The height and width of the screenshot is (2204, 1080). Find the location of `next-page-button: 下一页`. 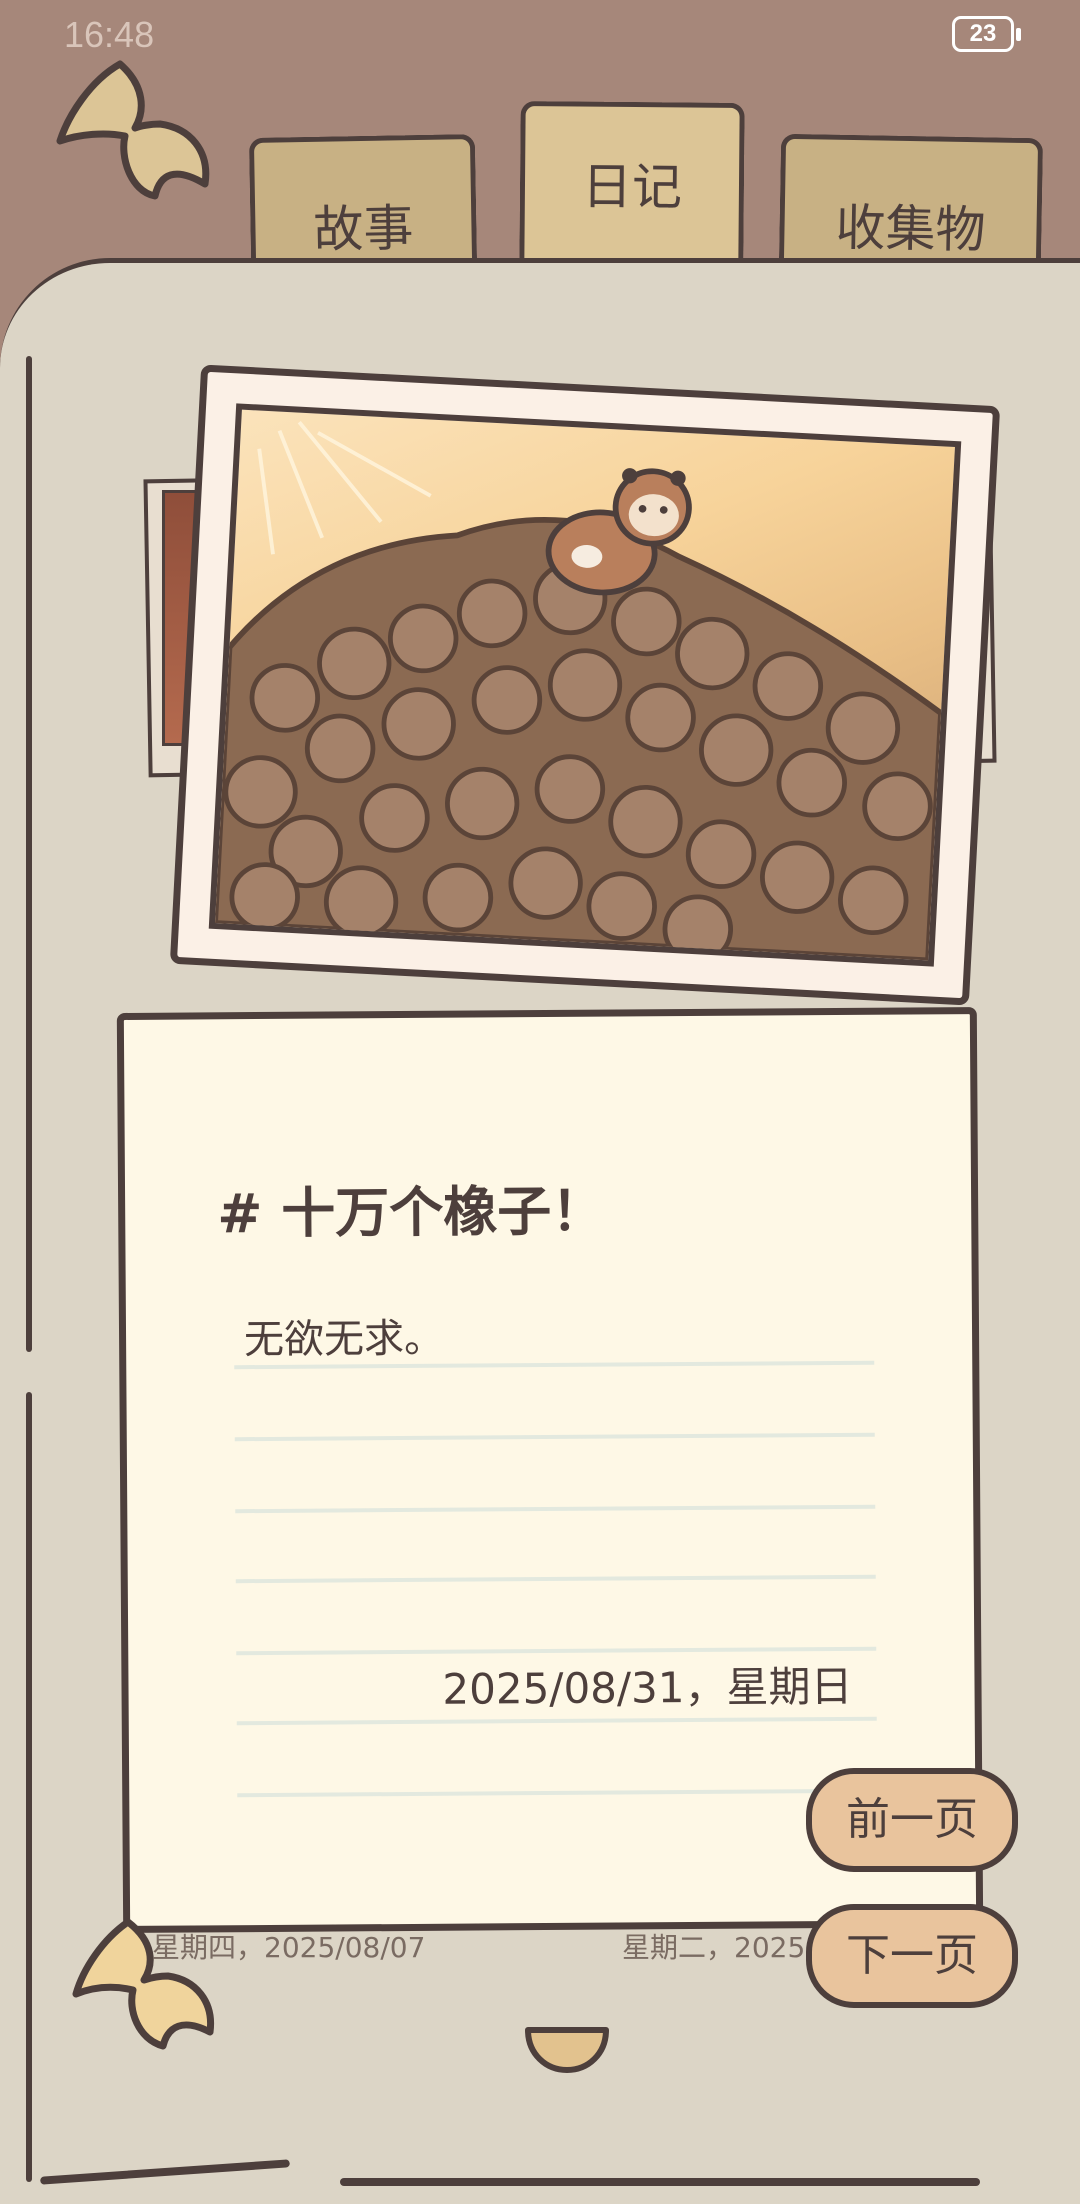

next-page-button: 下一页 is located at coordinates (912, 1956).